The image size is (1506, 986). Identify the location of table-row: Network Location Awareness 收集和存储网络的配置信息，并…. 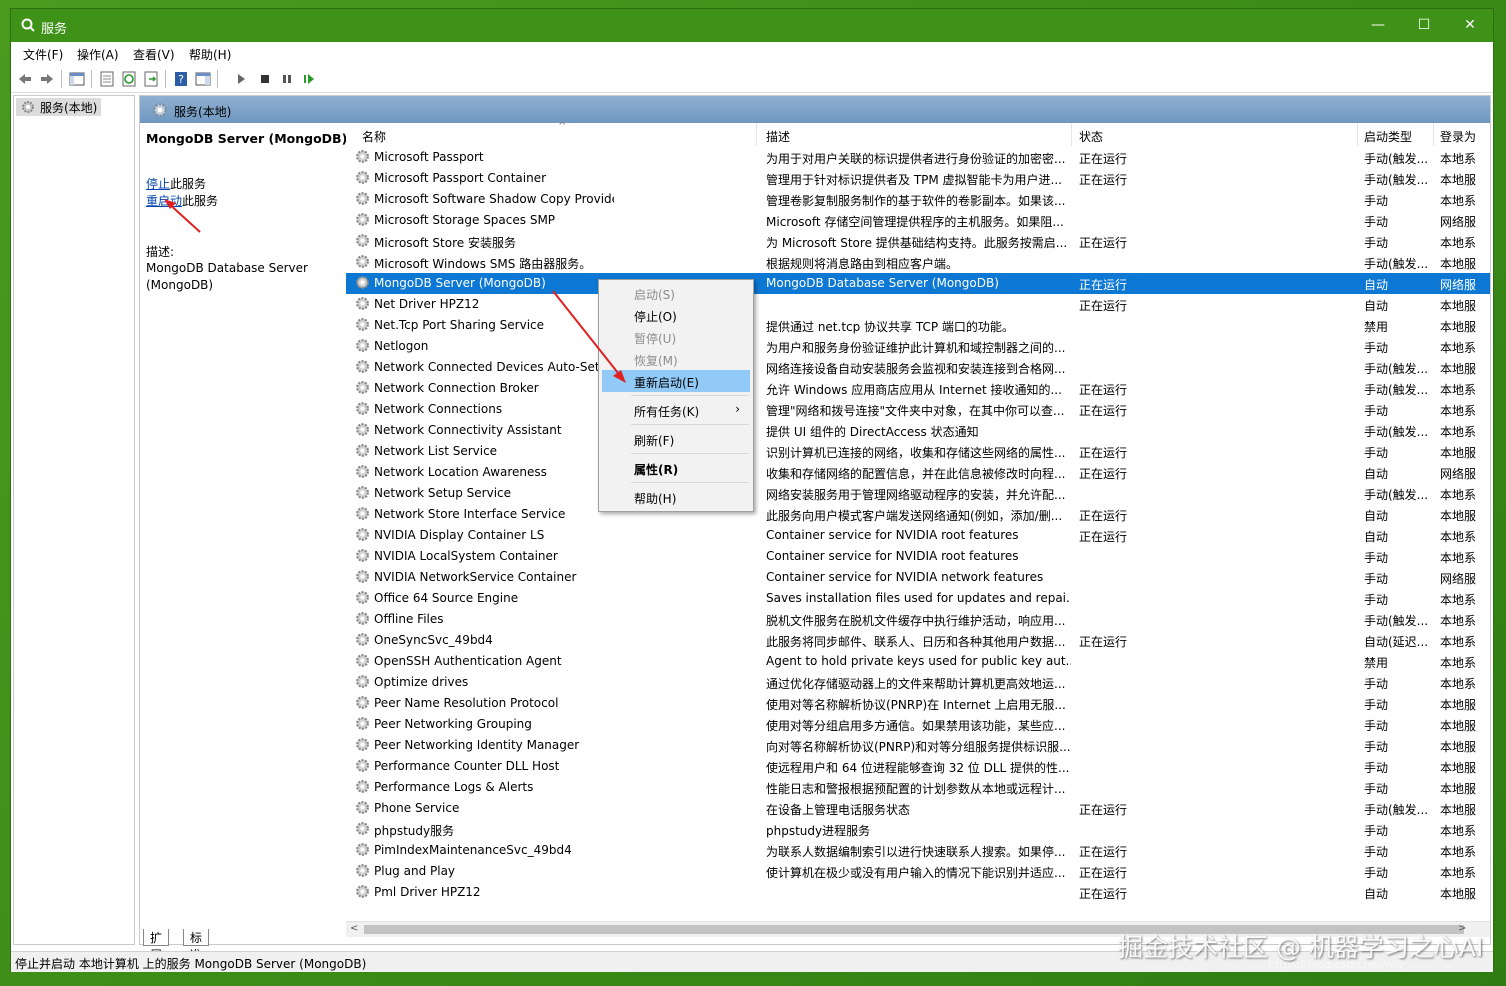
(918, 472).